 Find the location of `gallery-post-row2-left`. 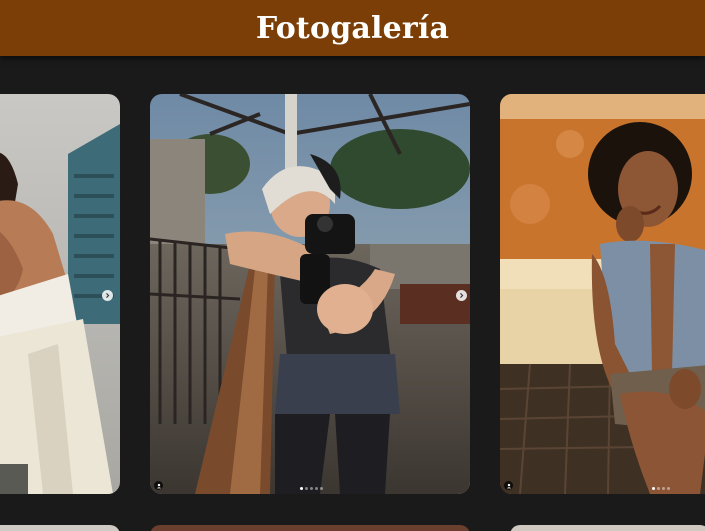

gallery-post-row2-left is located at coordinates (60, 528).